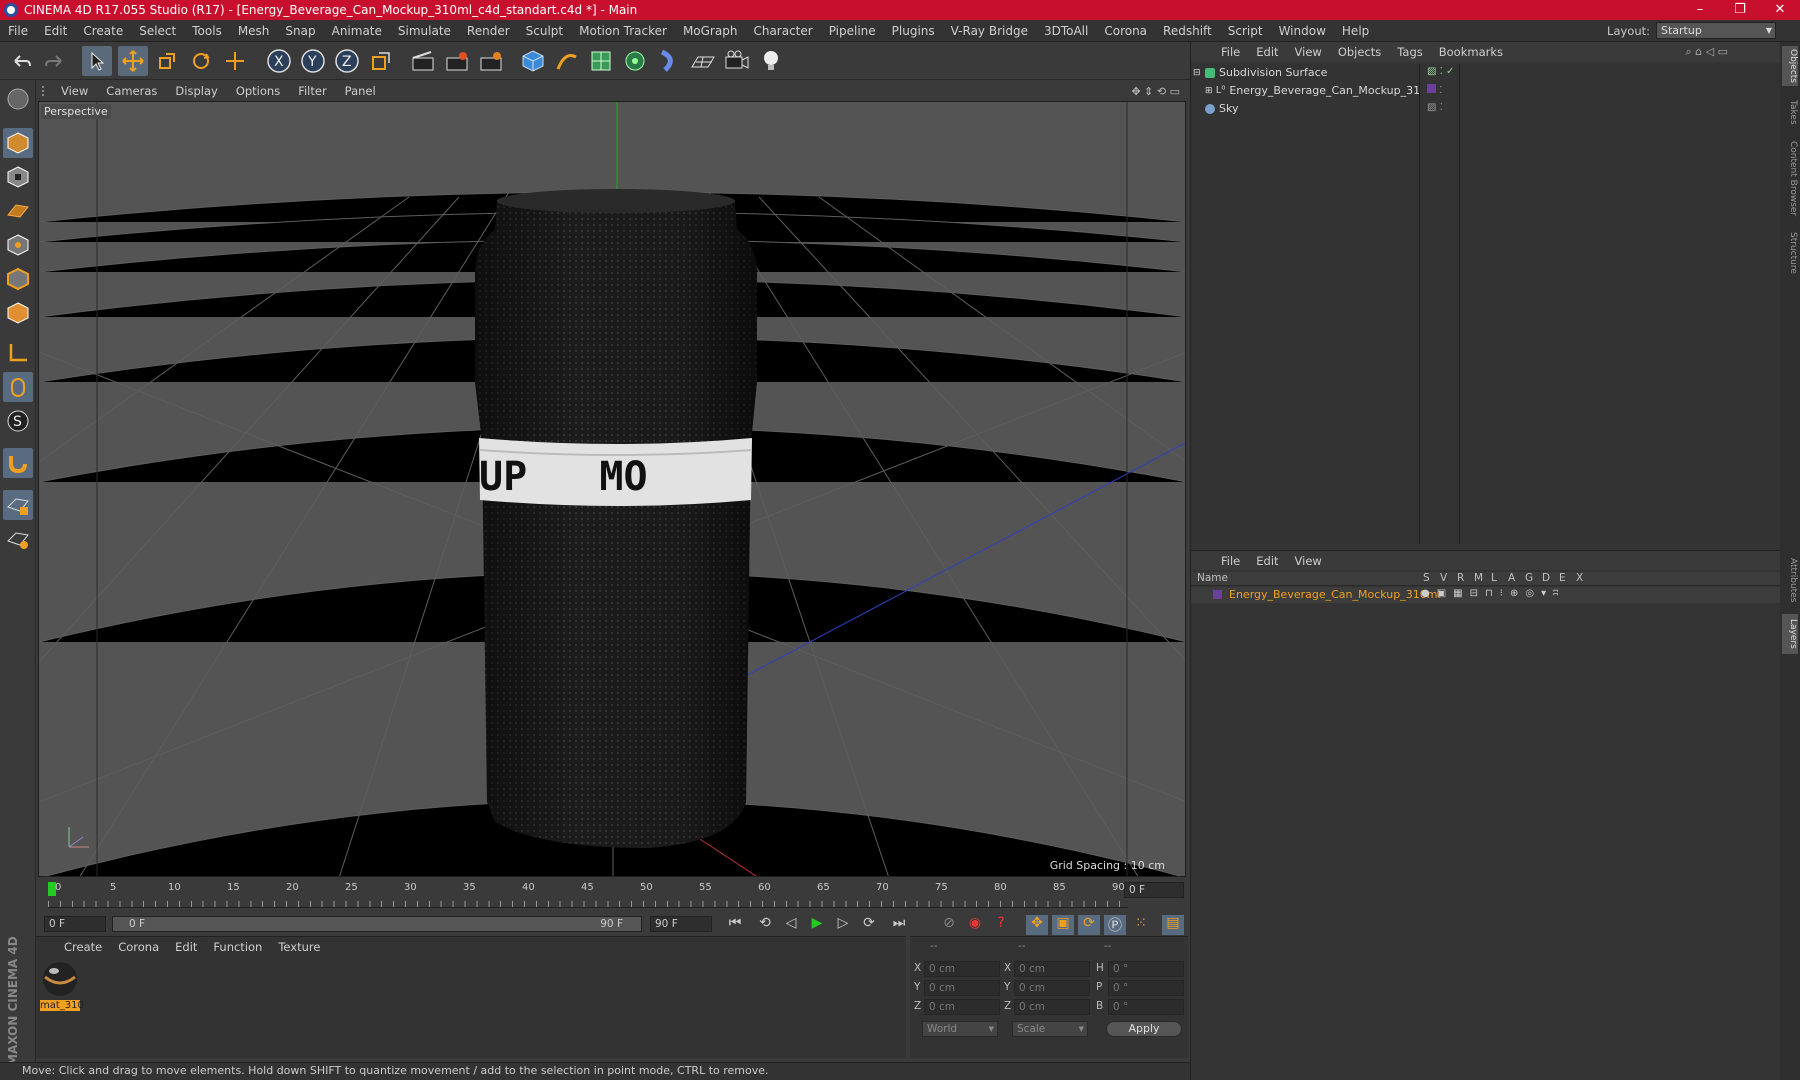 The width and height of the screenshot is (1800, 1080). What do you see at coordinates (1245, 31) in the screenshot?
I see `menu-script: Script` at bounding box center [1245, 31].